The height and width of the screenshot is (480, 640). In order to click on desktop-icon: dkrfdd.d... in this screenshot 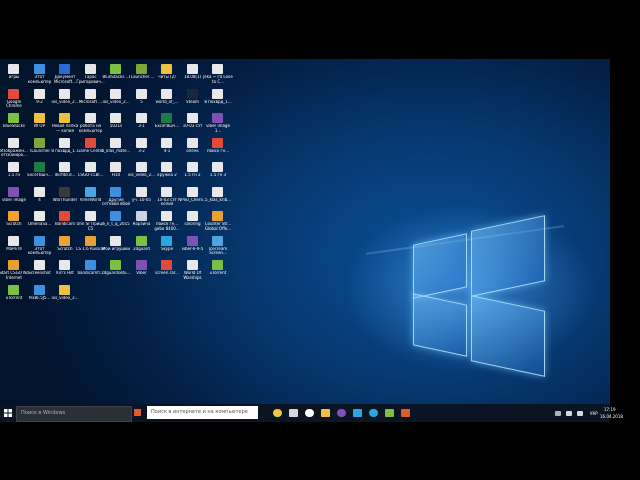, I will do `click(65, 172)`.